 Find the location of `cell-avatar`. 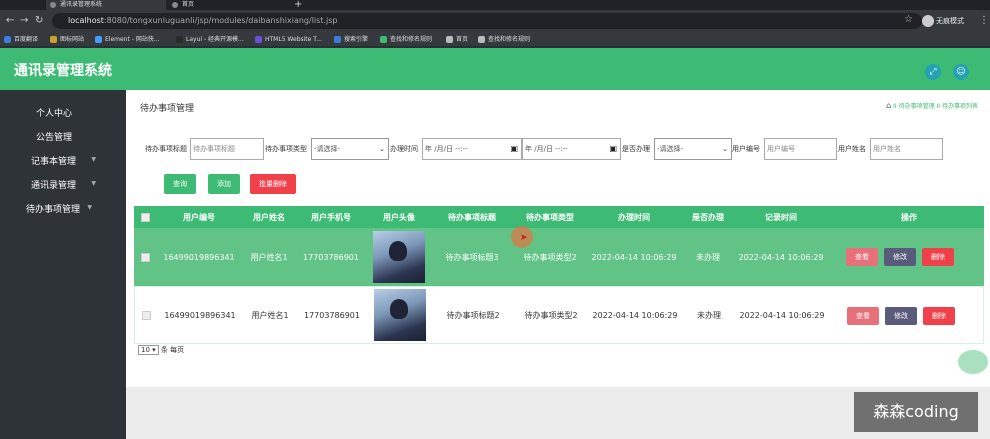

cell-avatar is located at coordinates (400, 315).